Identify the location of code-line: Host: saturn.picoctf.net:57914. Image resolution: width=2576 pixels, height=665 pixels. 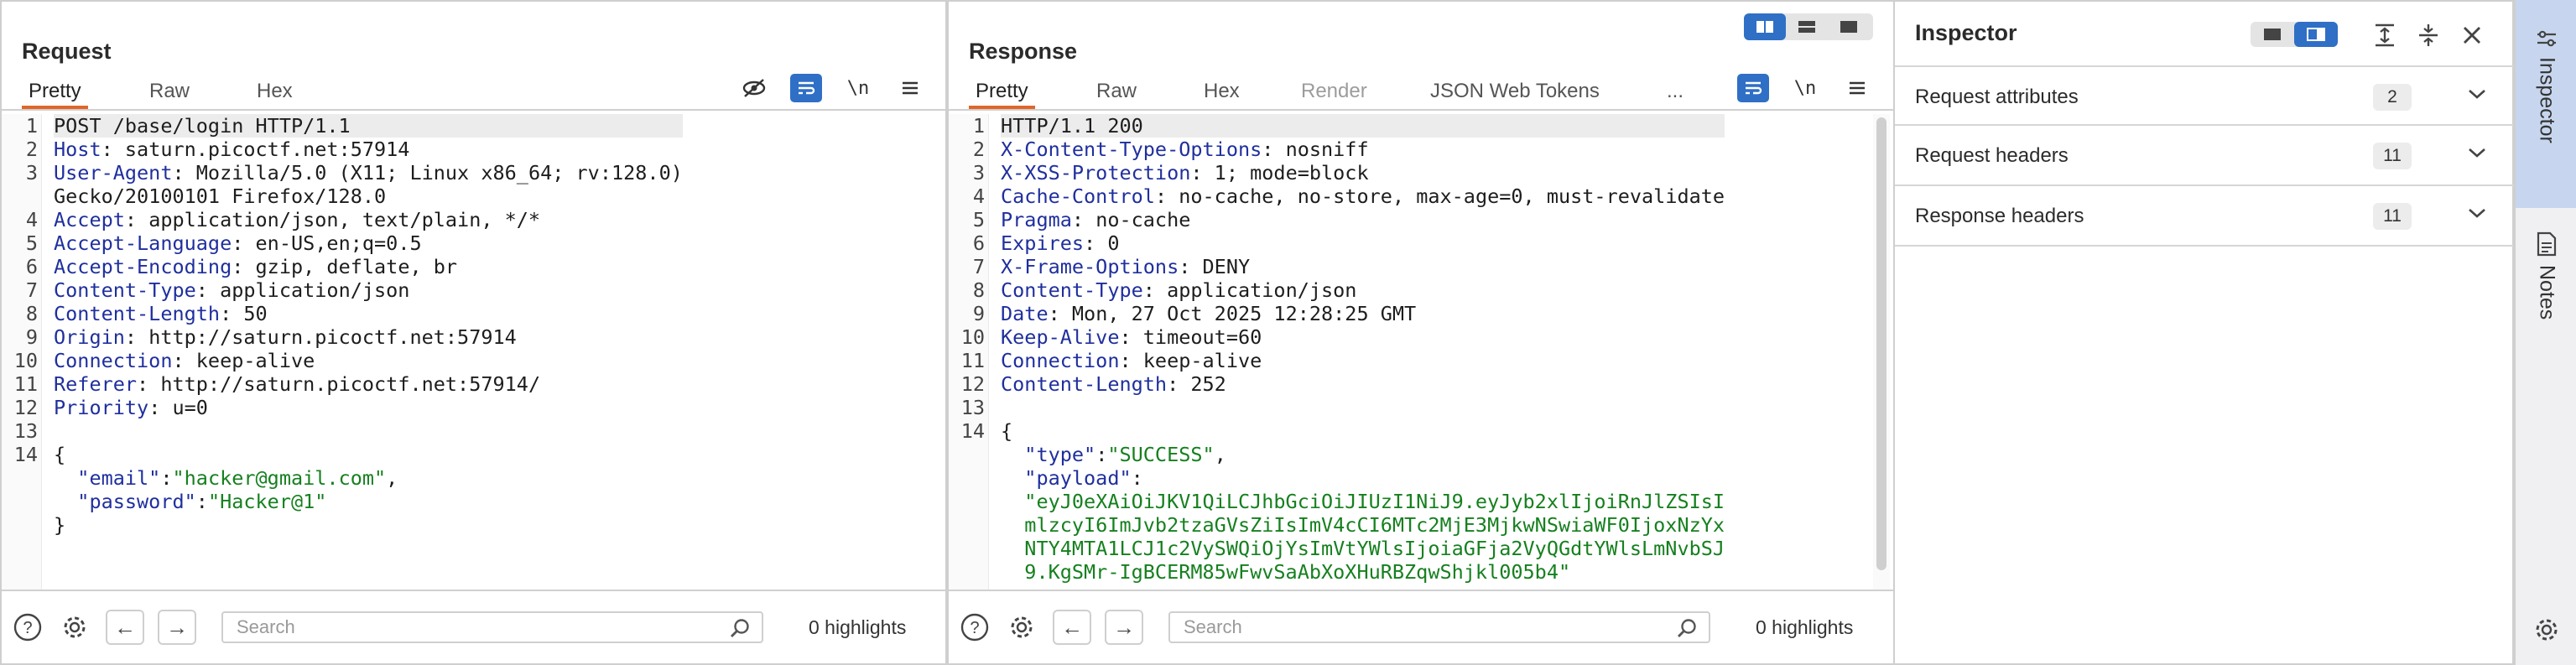
(232, 149).